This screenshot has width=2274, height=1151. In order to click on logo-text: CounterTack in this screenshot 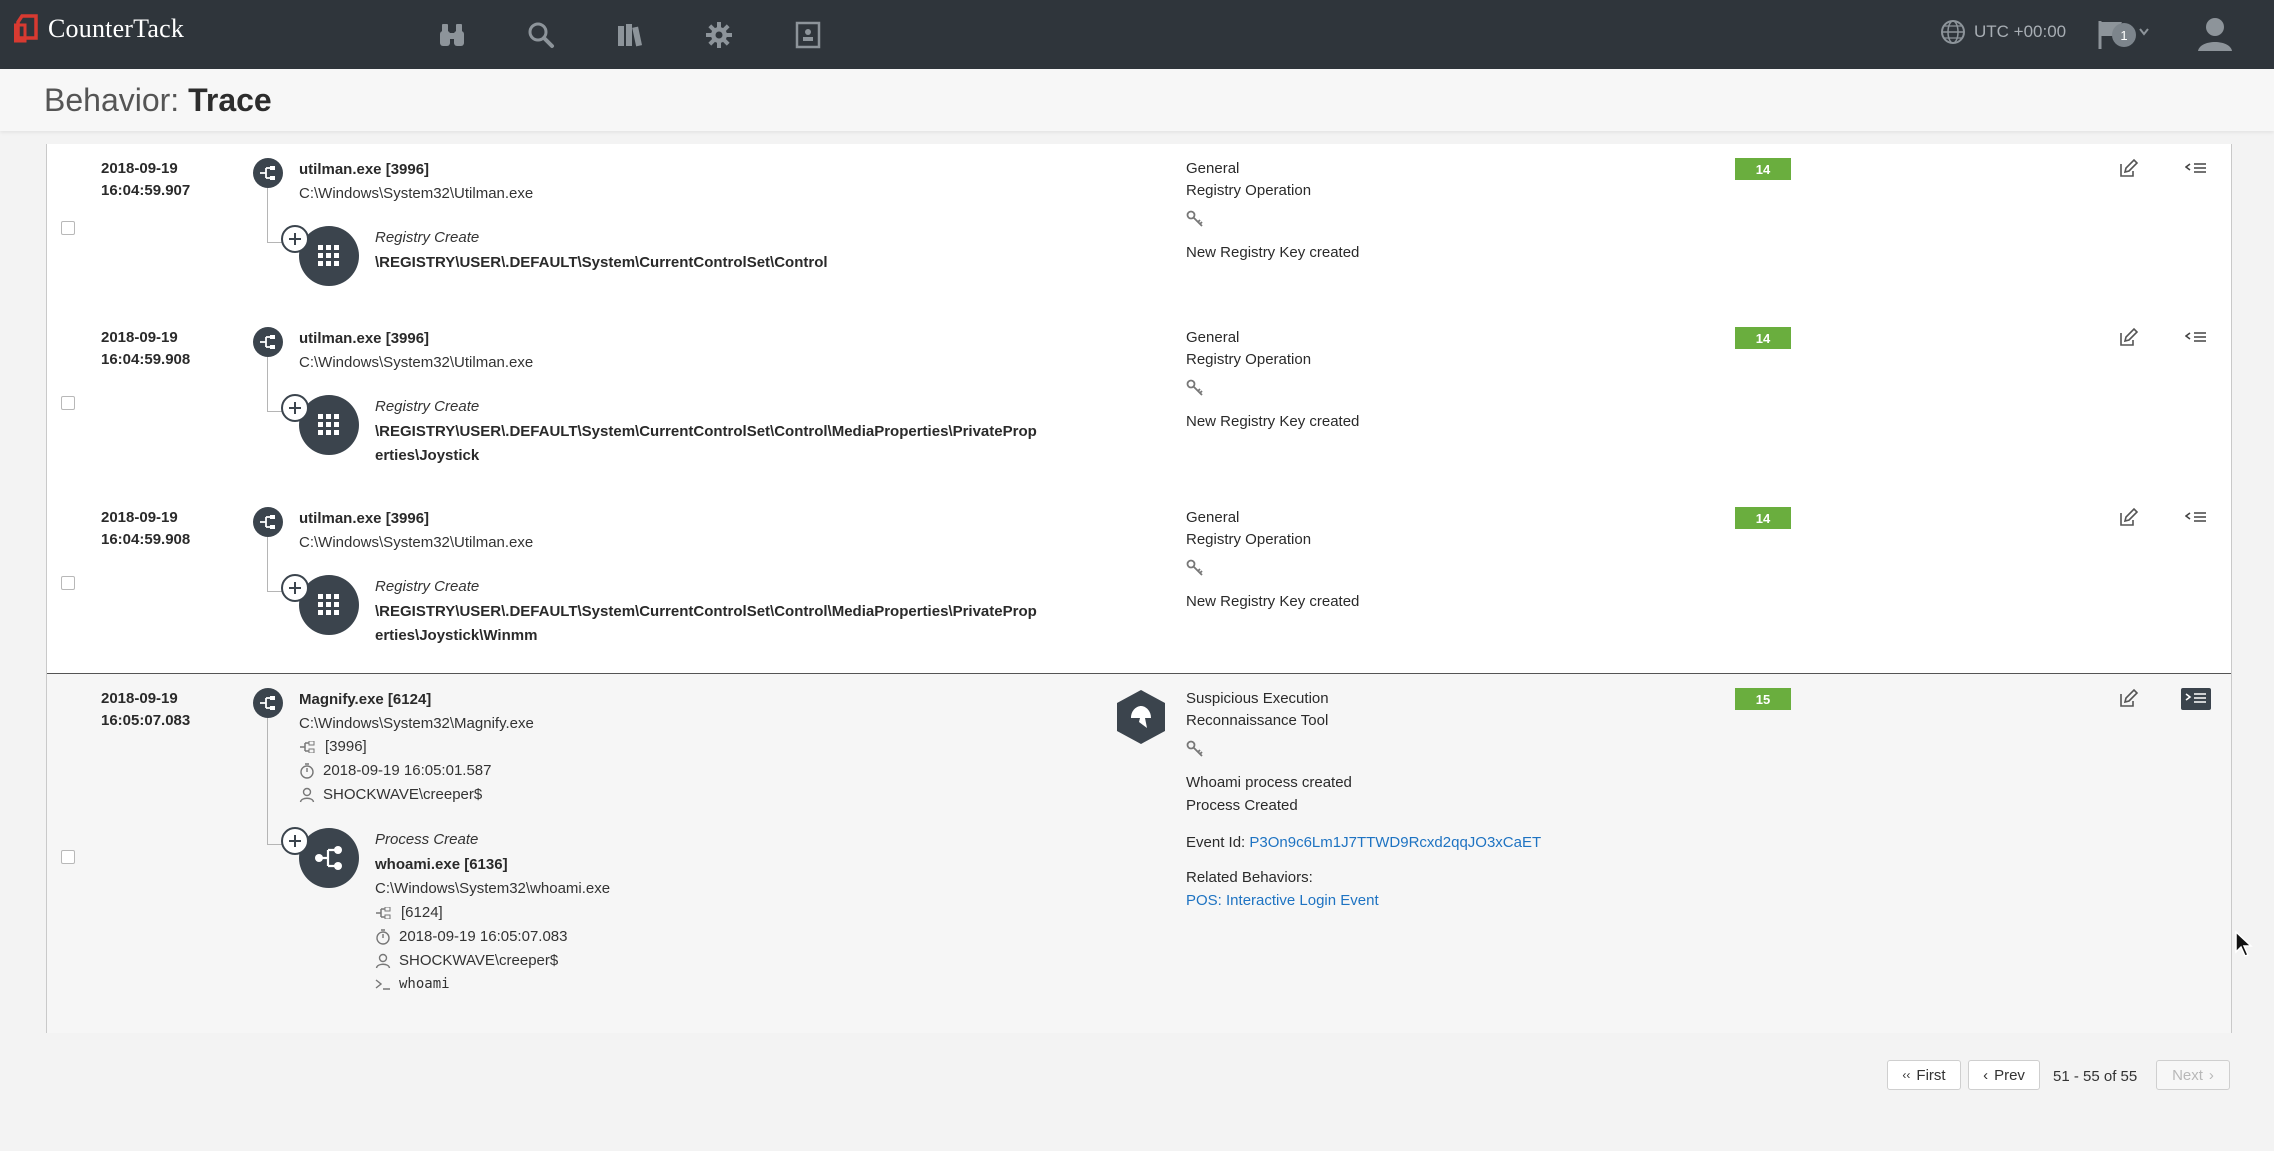, I will do `click(116, 28)`.